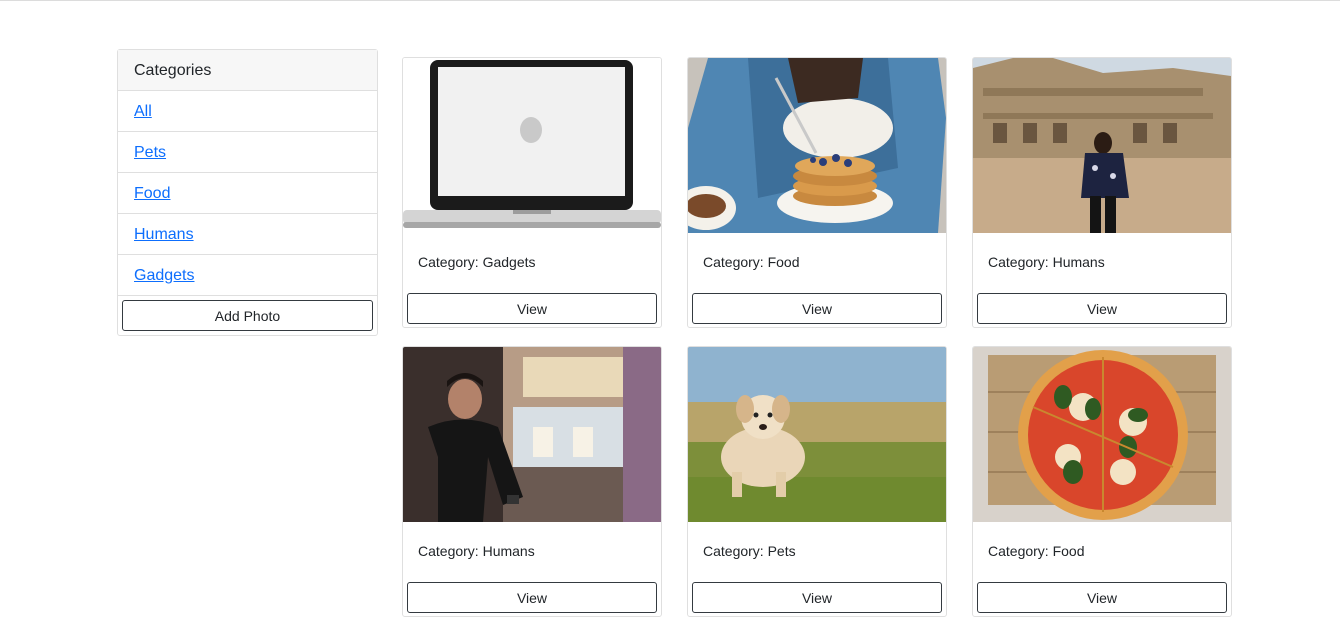 The width and height of the screenshot is (1340, 621). Describe the element at coordinates (670, 0) in the screenshot. I see `top-divider` at that location.